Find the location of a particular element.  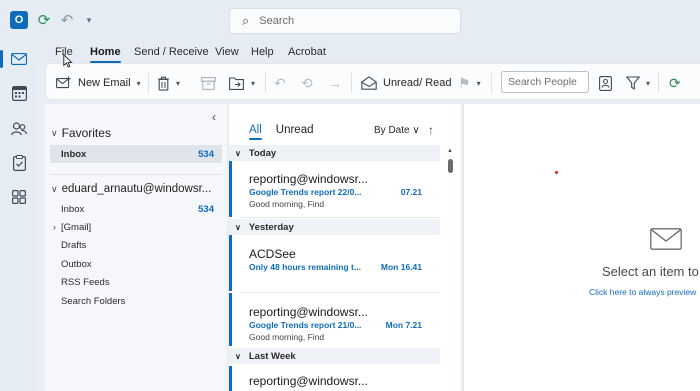

sort-by-date-button: By Date ∨ is located at coordinates (397, 130).